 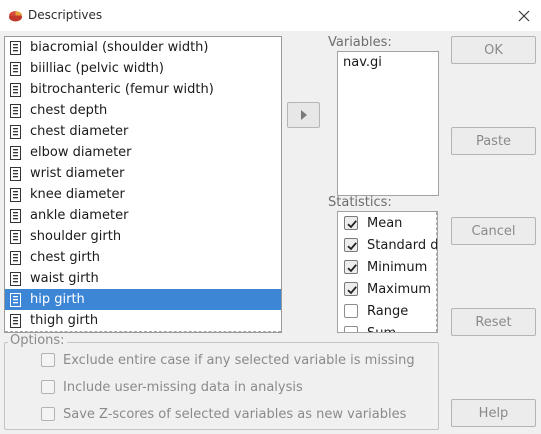 I want to click on variable-label: elbow diameter, so click(x=81, y=152).